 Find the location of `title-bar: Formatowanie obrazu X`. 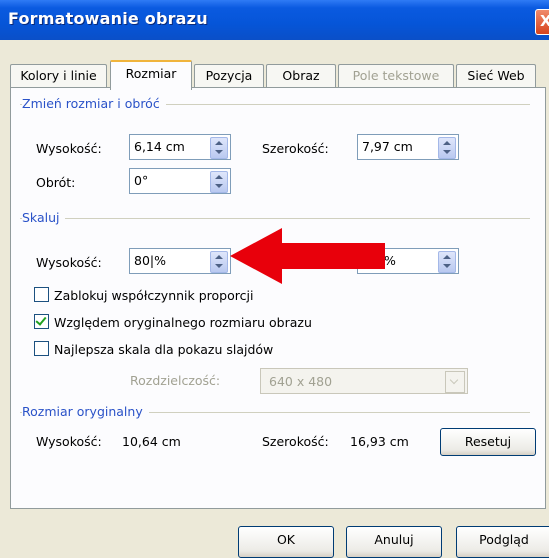

title-bar: Formatowanie obrazu X is located at coordinates (274, 20).